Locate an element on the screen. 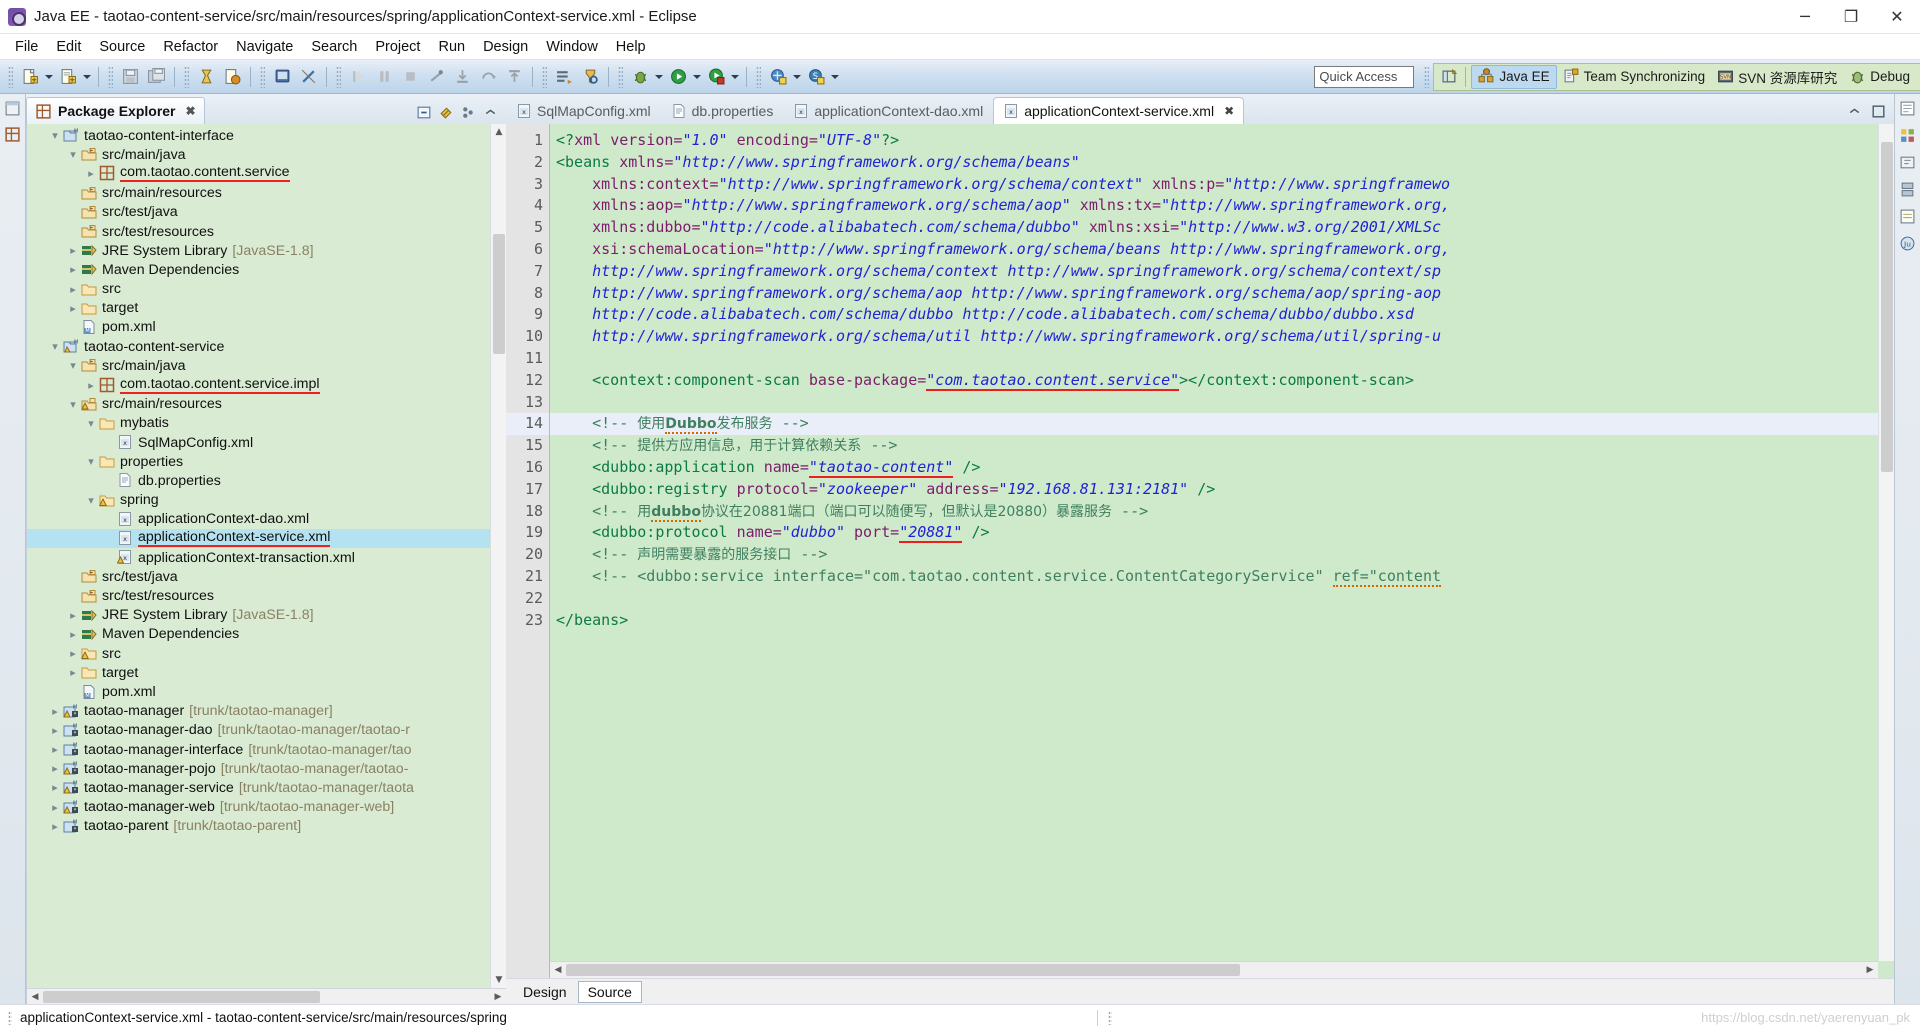 This screenshot has width=1920, height=1030. new-dropdown-arrow is located at coordinates (49, 77).